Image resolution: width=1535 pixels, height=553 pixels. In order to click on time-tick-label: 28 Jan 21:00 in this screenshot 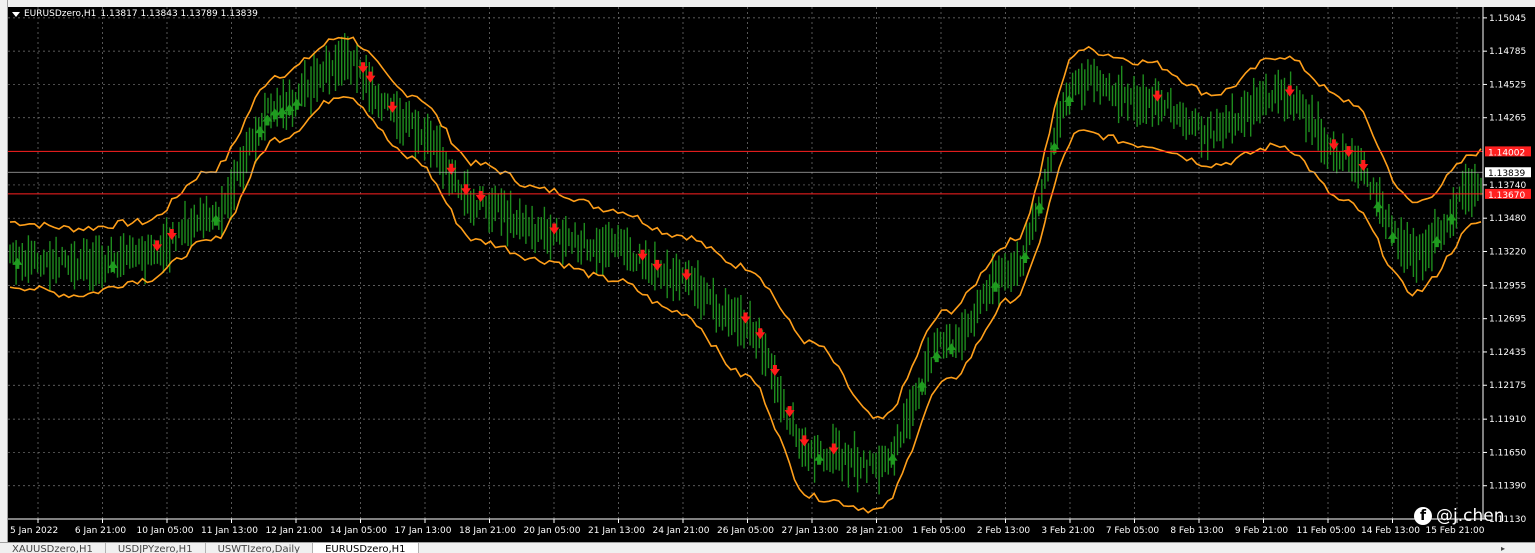, I will do `click(874, 531)`.